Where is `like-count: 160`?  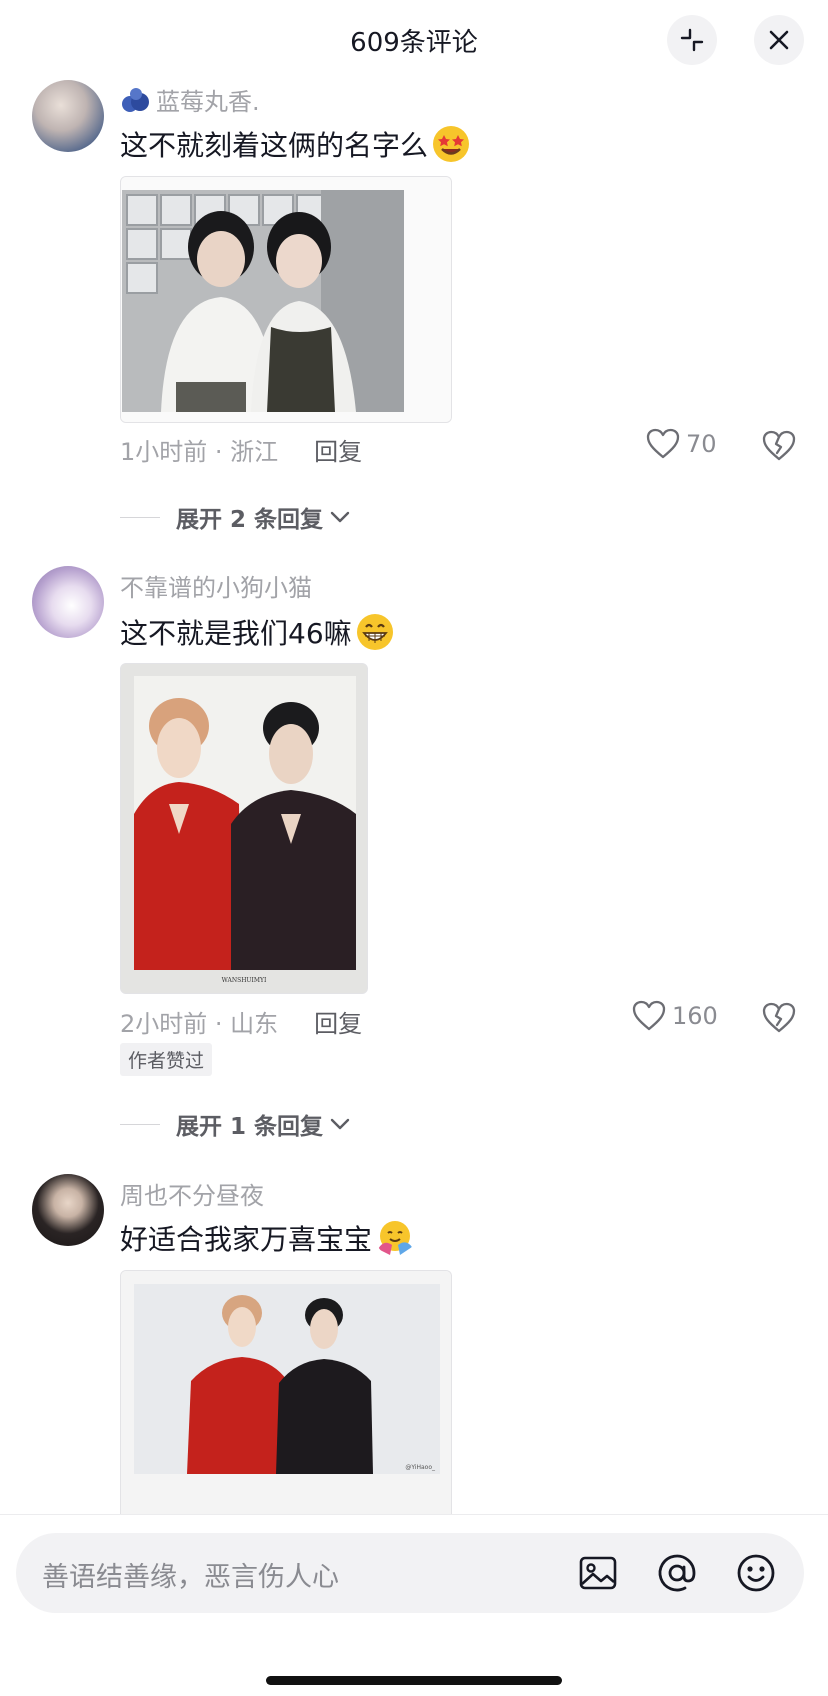 like-count: 160 is located at coordinates (695, 1016).